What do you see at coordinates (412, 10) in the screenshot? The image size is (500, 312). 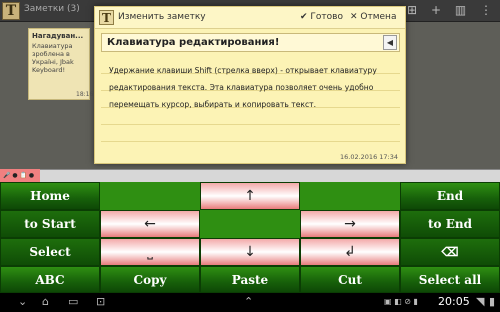 I see `grid-view-icon: ⊞` at bounding box center [412, 10].